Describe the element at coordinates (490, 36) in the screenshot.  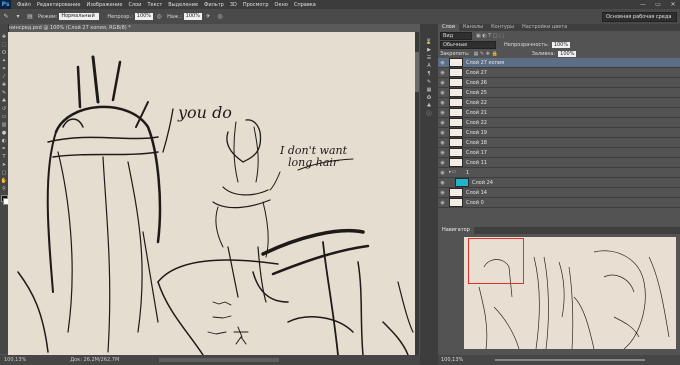
I see `filter-icons: ▣ ◐ T ▢ ⬚` at that location.